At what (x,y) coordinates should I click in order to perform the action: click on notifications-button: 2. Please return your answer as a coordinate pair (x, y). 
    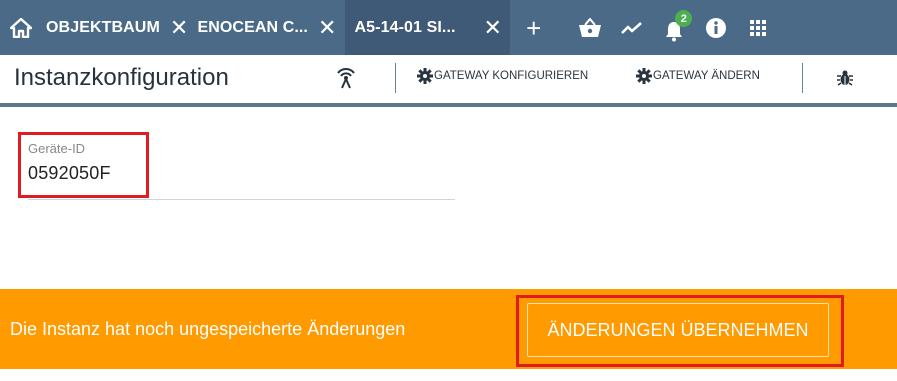
    Looking at the image, I should click on (674, 27).